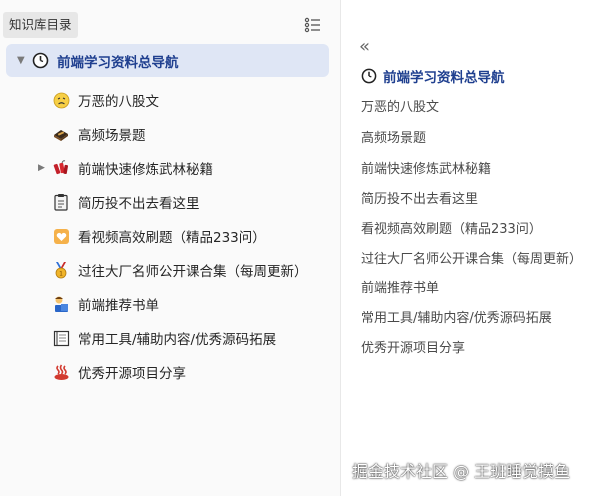  I want to click on toc-link: 看视频高效刷题（精品233问）, so click(451, 227).